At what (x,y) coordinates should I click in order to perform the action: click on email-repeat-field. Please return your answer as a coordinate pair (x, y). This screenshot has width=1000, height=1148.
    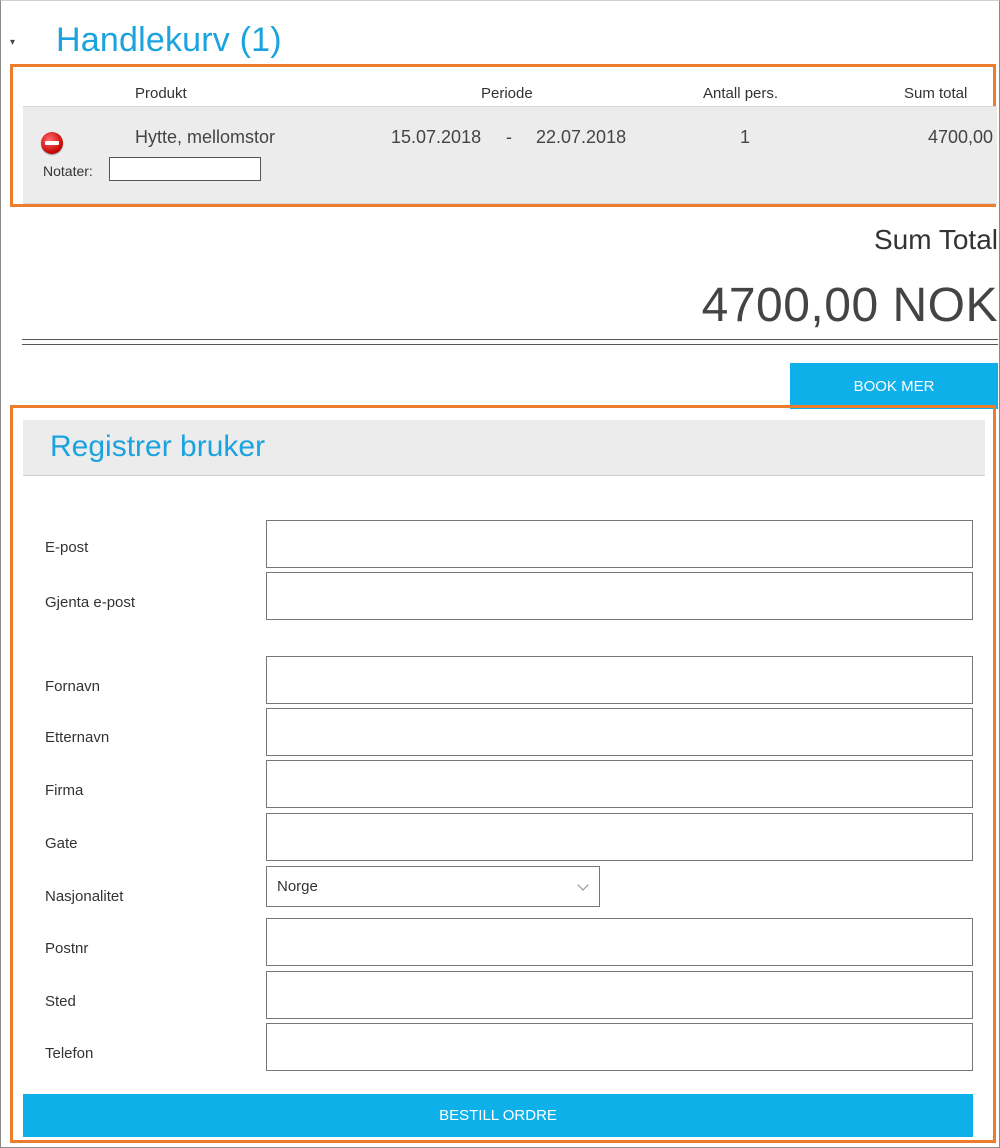
    Looking at the image, I should click on (619, 596).